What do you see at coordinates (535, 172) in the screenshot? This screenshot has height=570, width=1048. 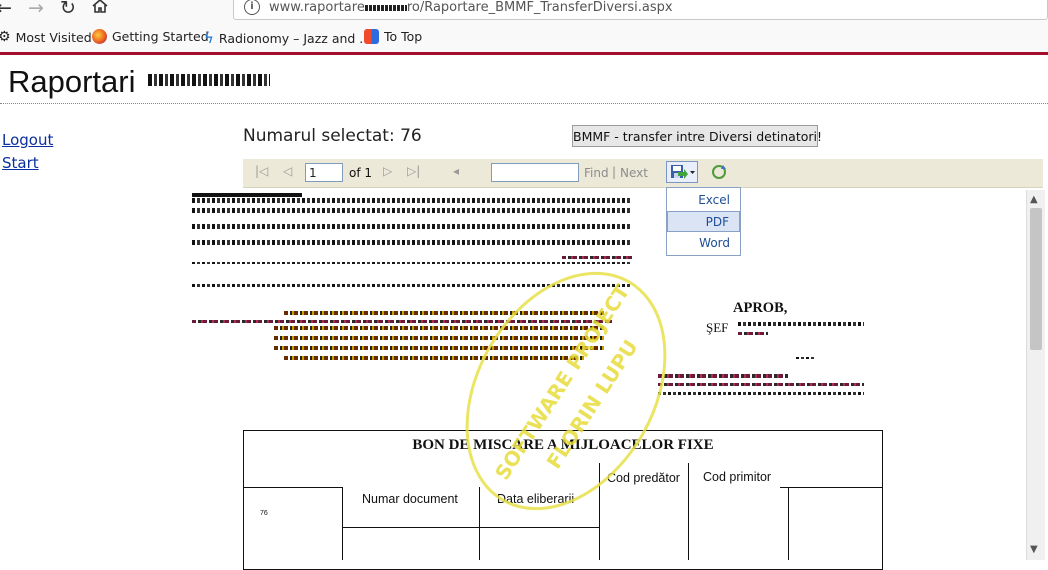 I see `find-input` at bounding box center [535, 172].